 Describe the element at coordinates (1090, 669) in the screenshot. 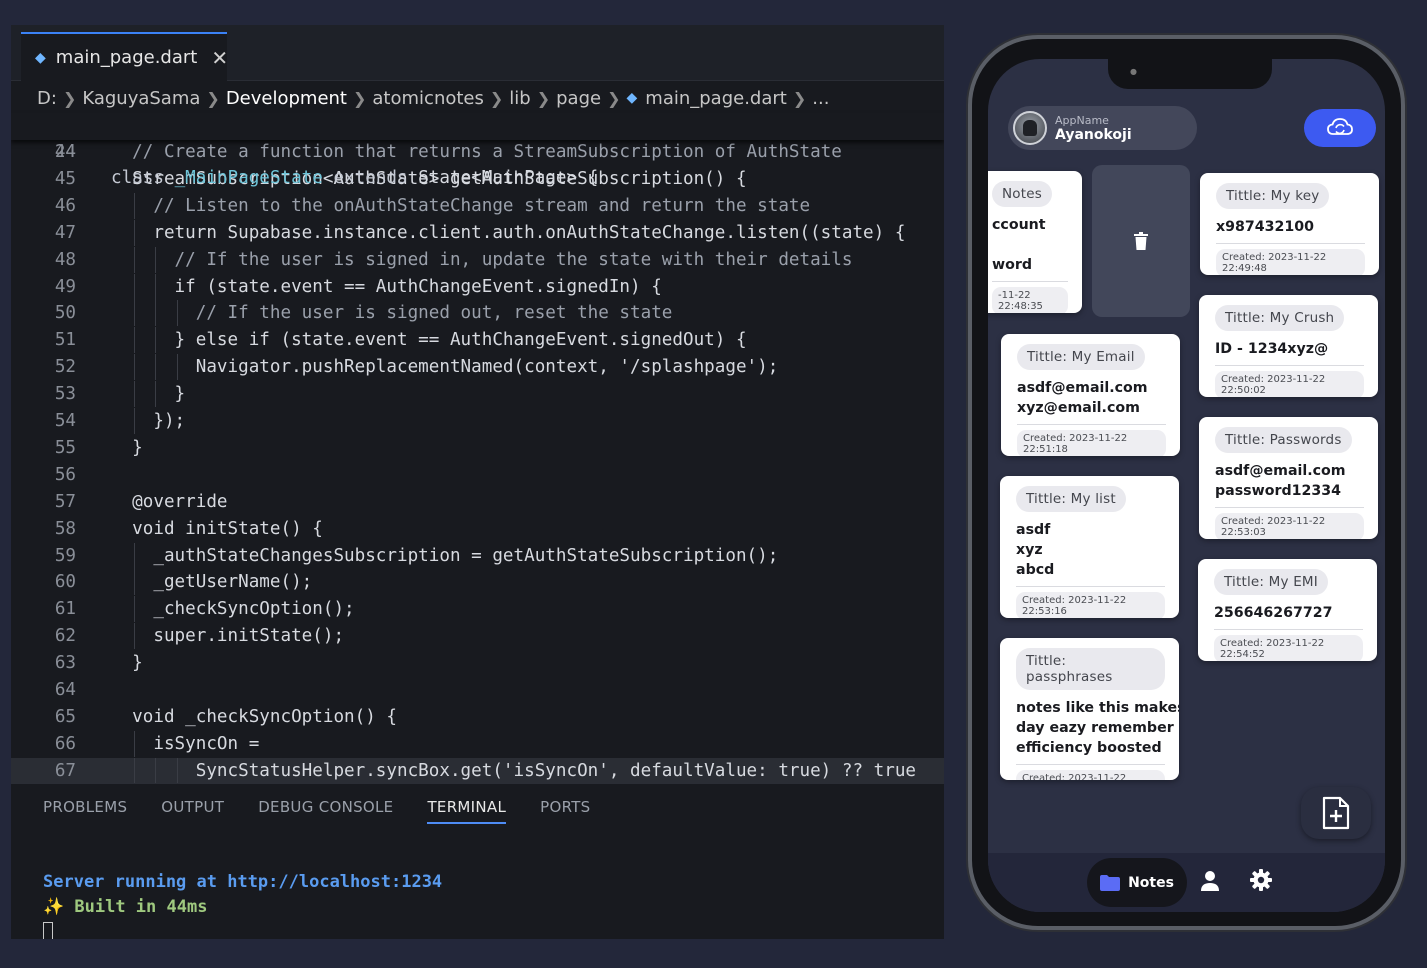

I see `note-title-chip: Tittle: passphrases` at that location.